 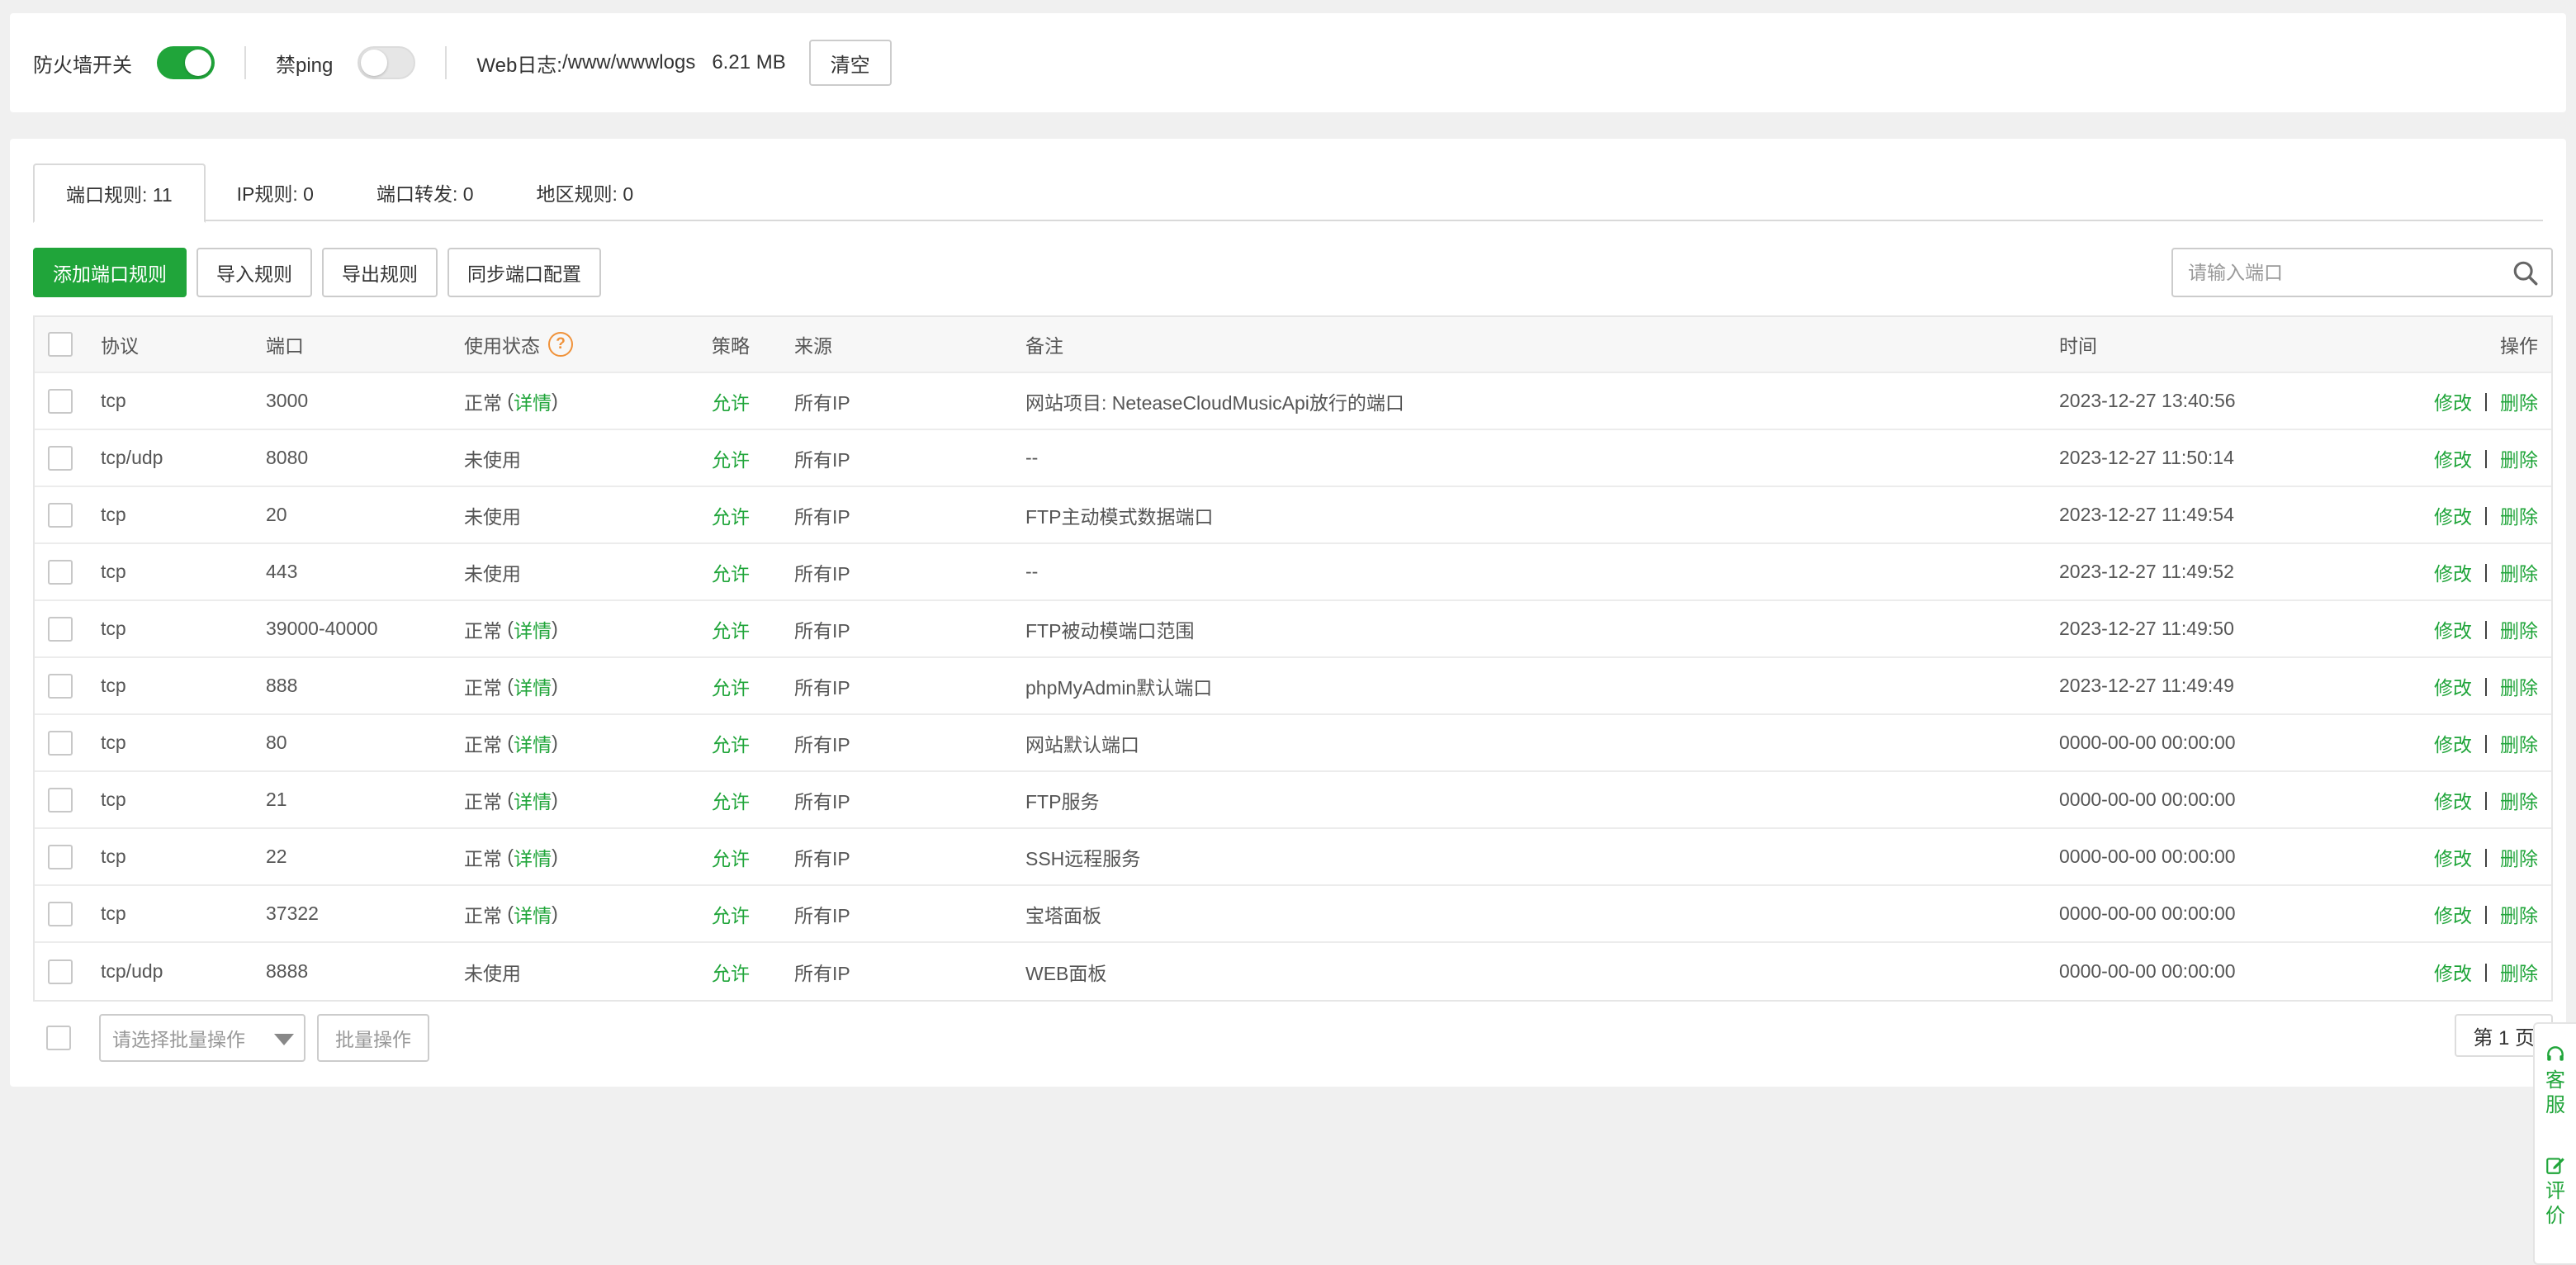 I want to click on cell-time: 2023-12-27 11:50:14, so click(x=2146, y=458).